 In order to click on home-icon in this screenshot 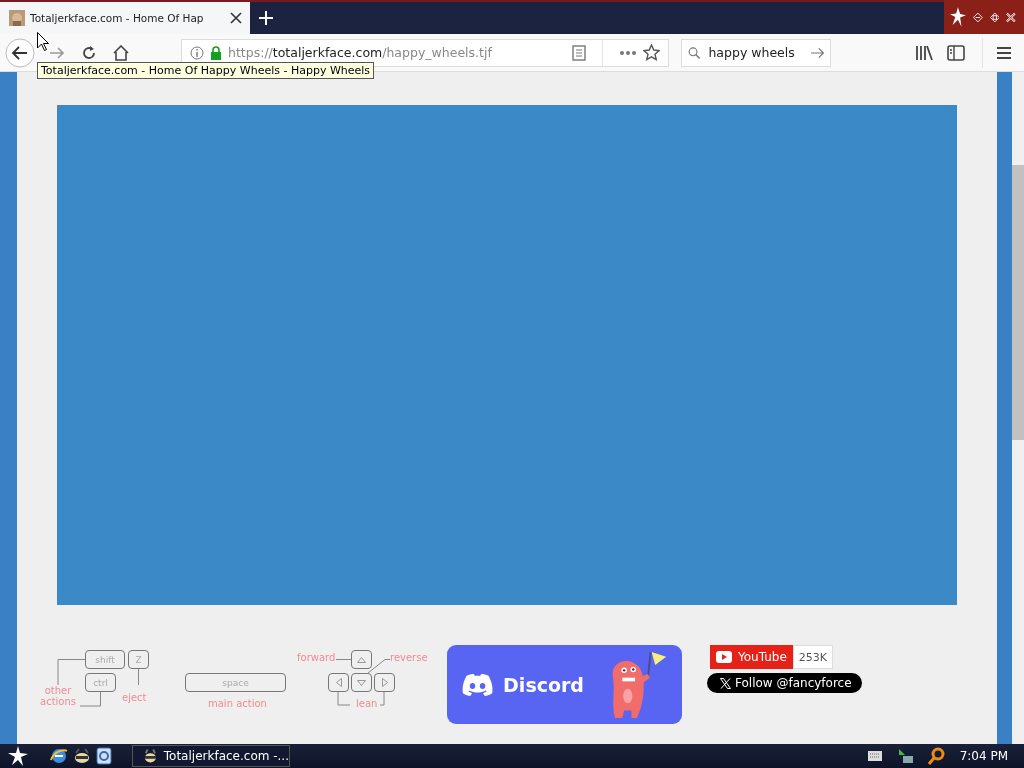, I will do `click(121, 52)`.